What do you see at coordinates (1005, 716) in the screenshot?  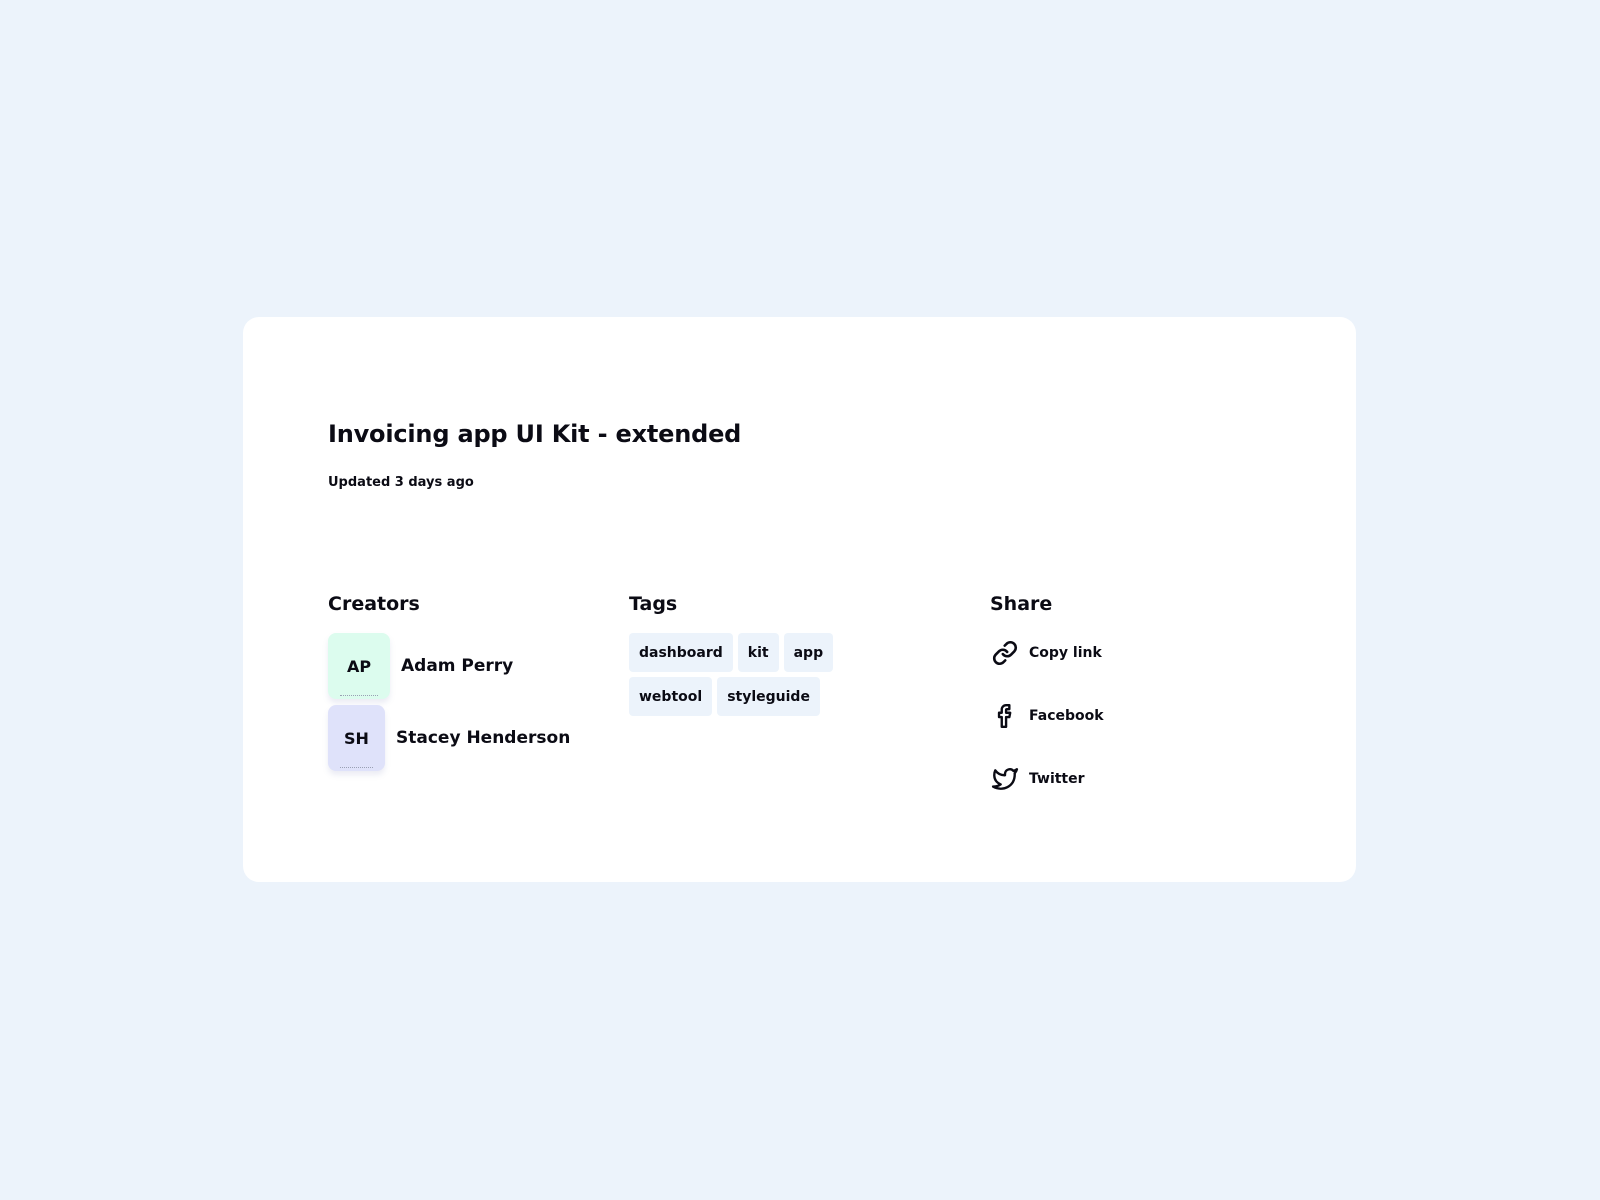 I see `facebook-icon` at bounding box center [1005, 716].